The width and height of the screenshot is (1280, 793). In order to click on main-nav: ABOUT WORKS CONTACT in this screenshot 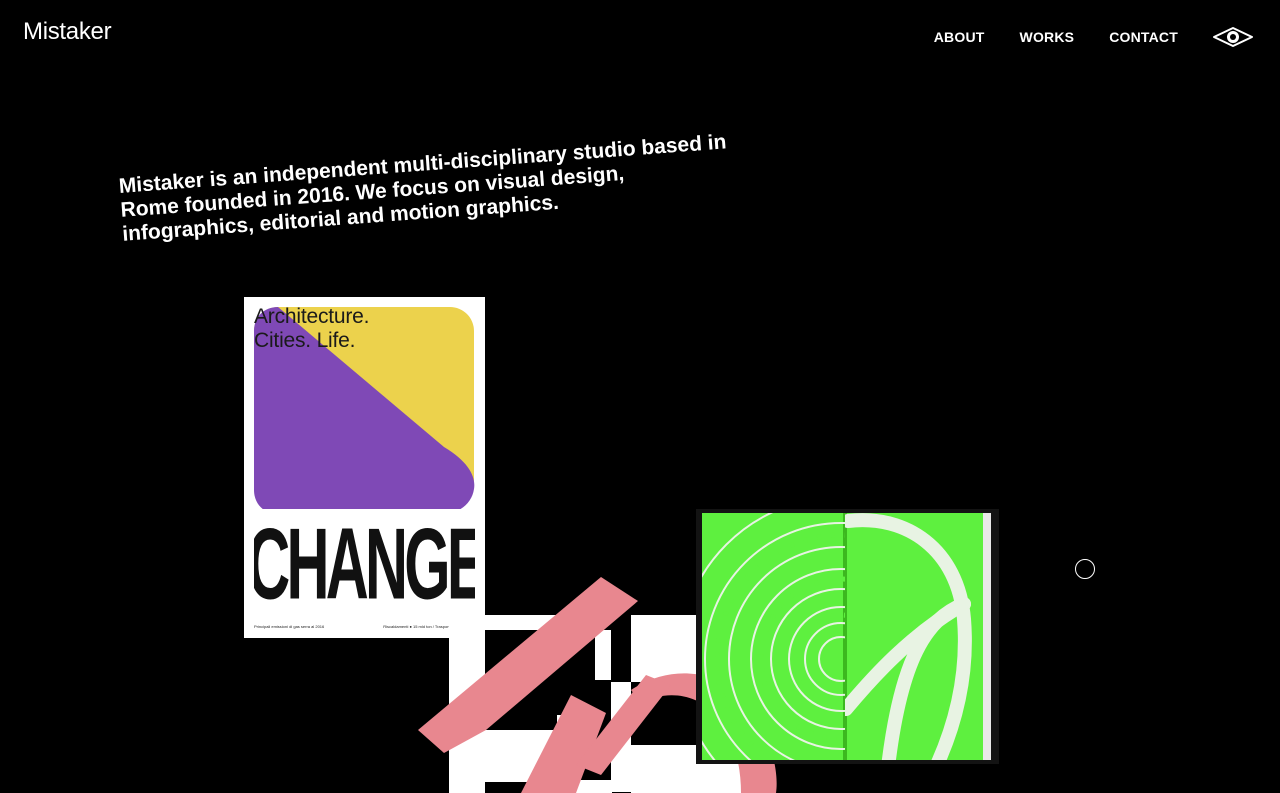, I will do `click(1093, 37)`.